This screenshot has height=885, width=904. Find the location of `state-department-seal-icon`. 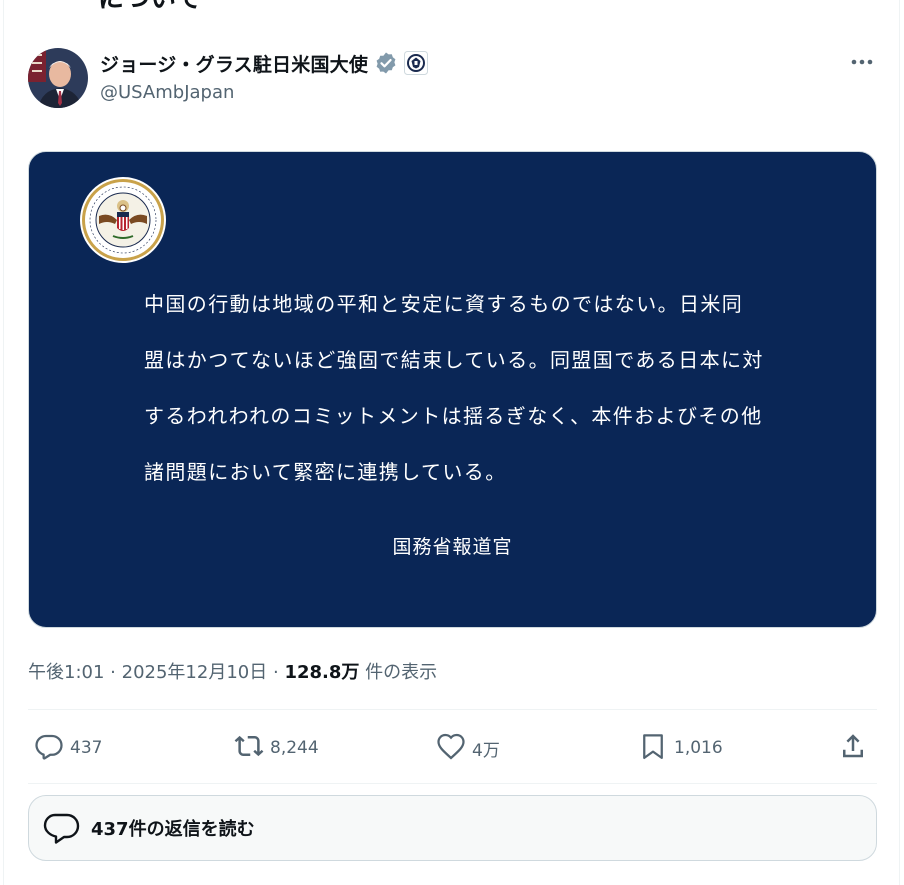

state-department-seal-icon is located at coordinates (416, 63).